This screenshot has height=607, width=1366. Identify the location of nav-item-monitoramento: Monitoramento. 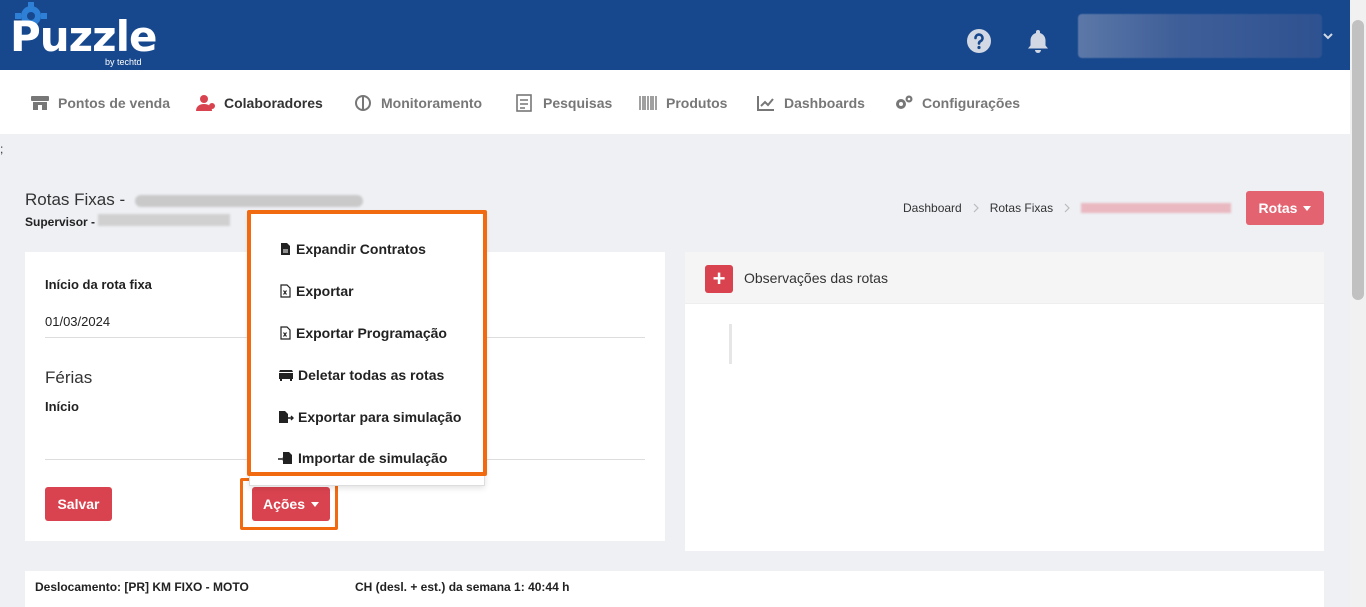
(417, 103).